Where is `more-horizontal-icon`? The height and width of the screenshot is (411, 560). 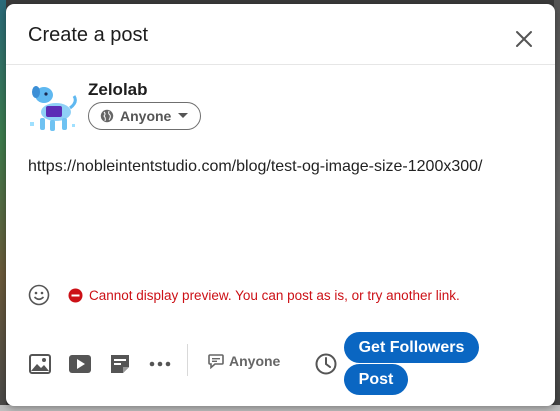
more-horizontal-icon is located at coordinates (160, 364).